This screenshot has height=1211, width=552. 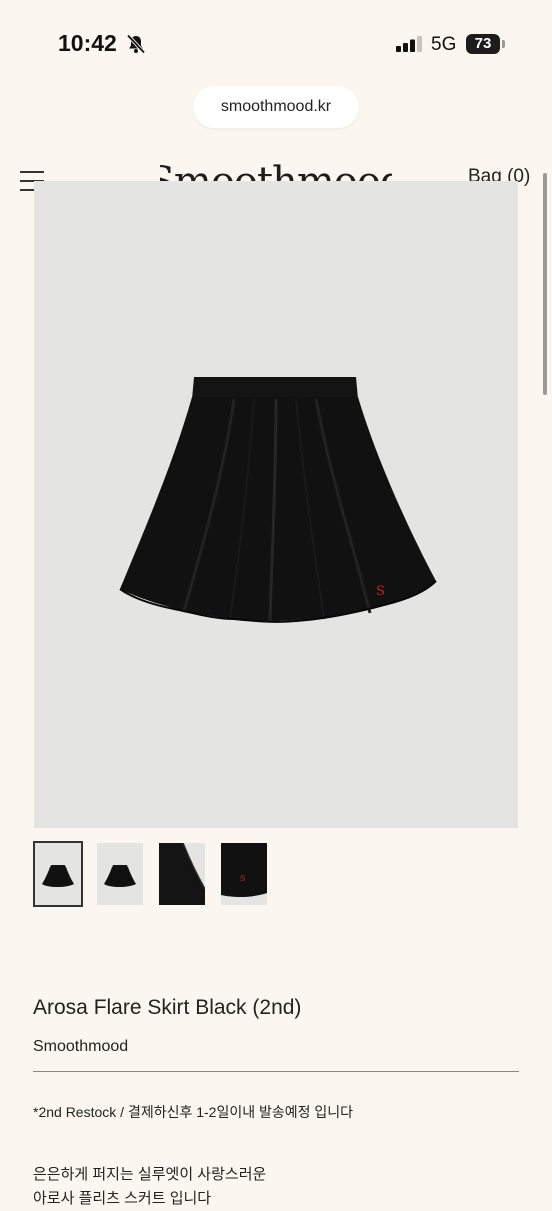 I want to click on product-brand: Smoothmood, so click(x=80, y=1047).